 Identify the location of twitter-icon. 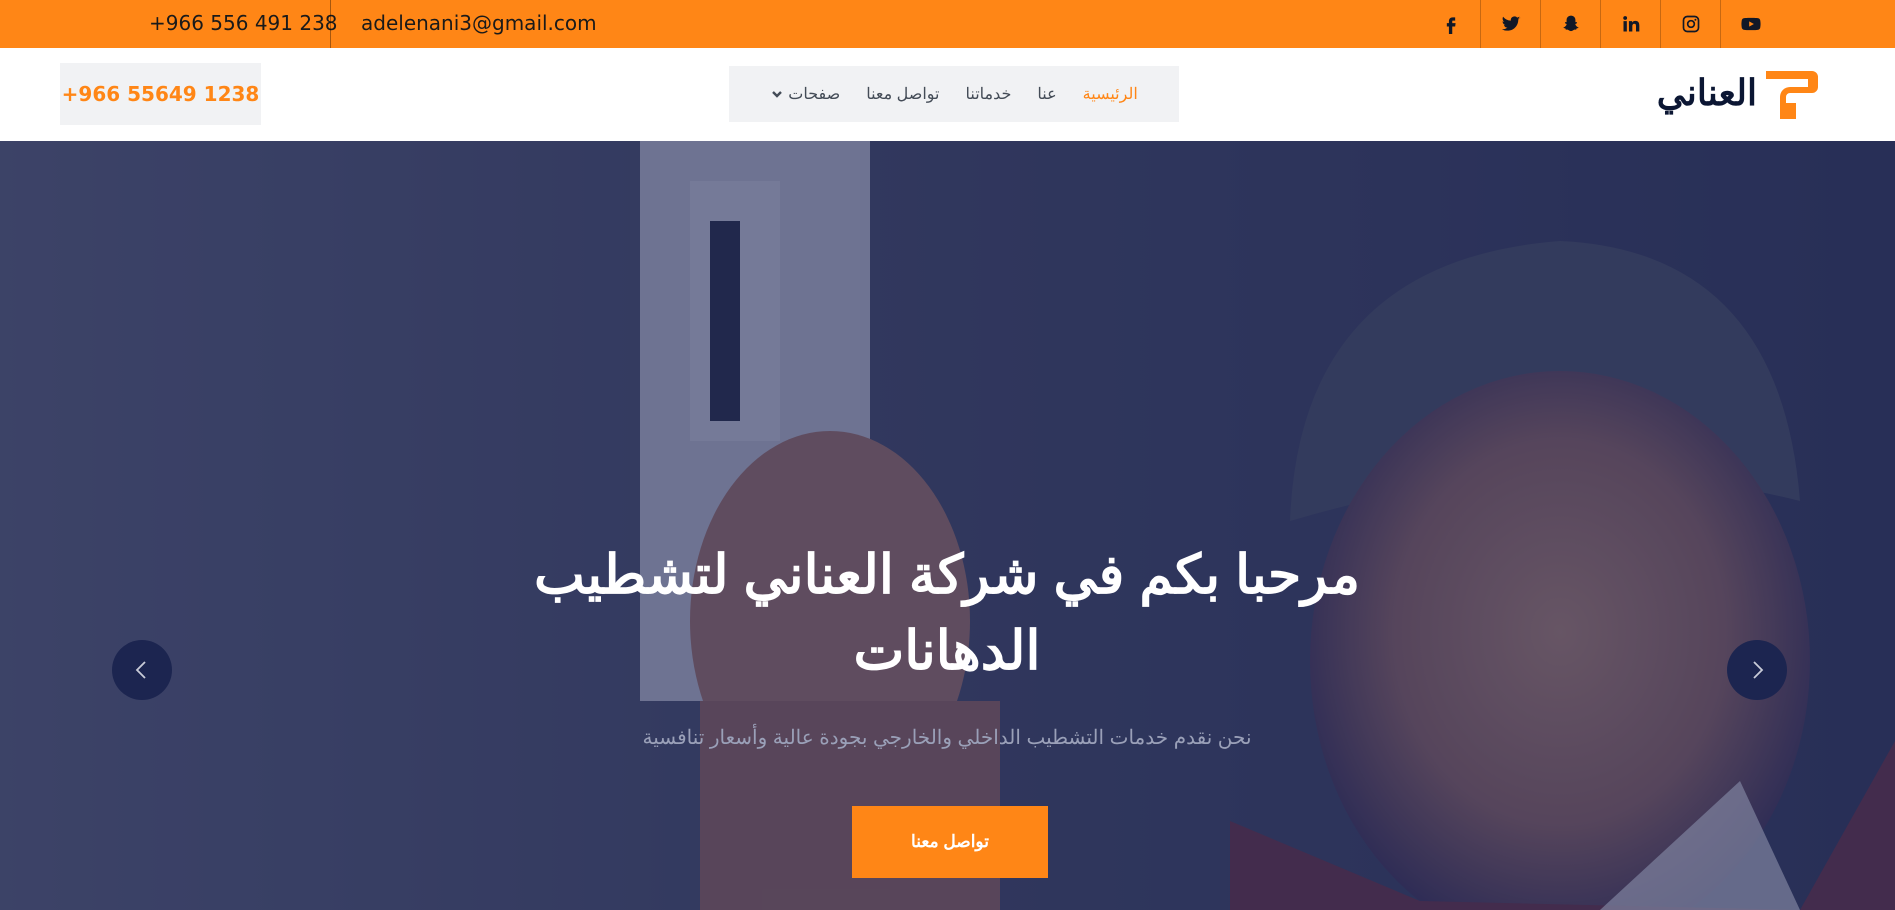
(1510, 23).